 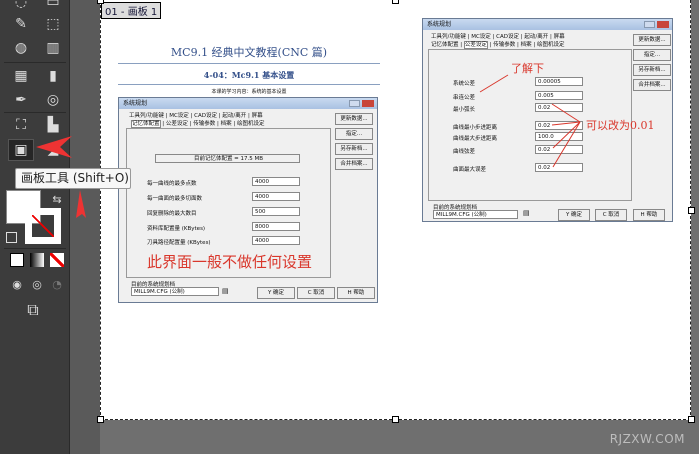 I want to click on shape-builder-icon: ◍, so click(x=21, y=48).